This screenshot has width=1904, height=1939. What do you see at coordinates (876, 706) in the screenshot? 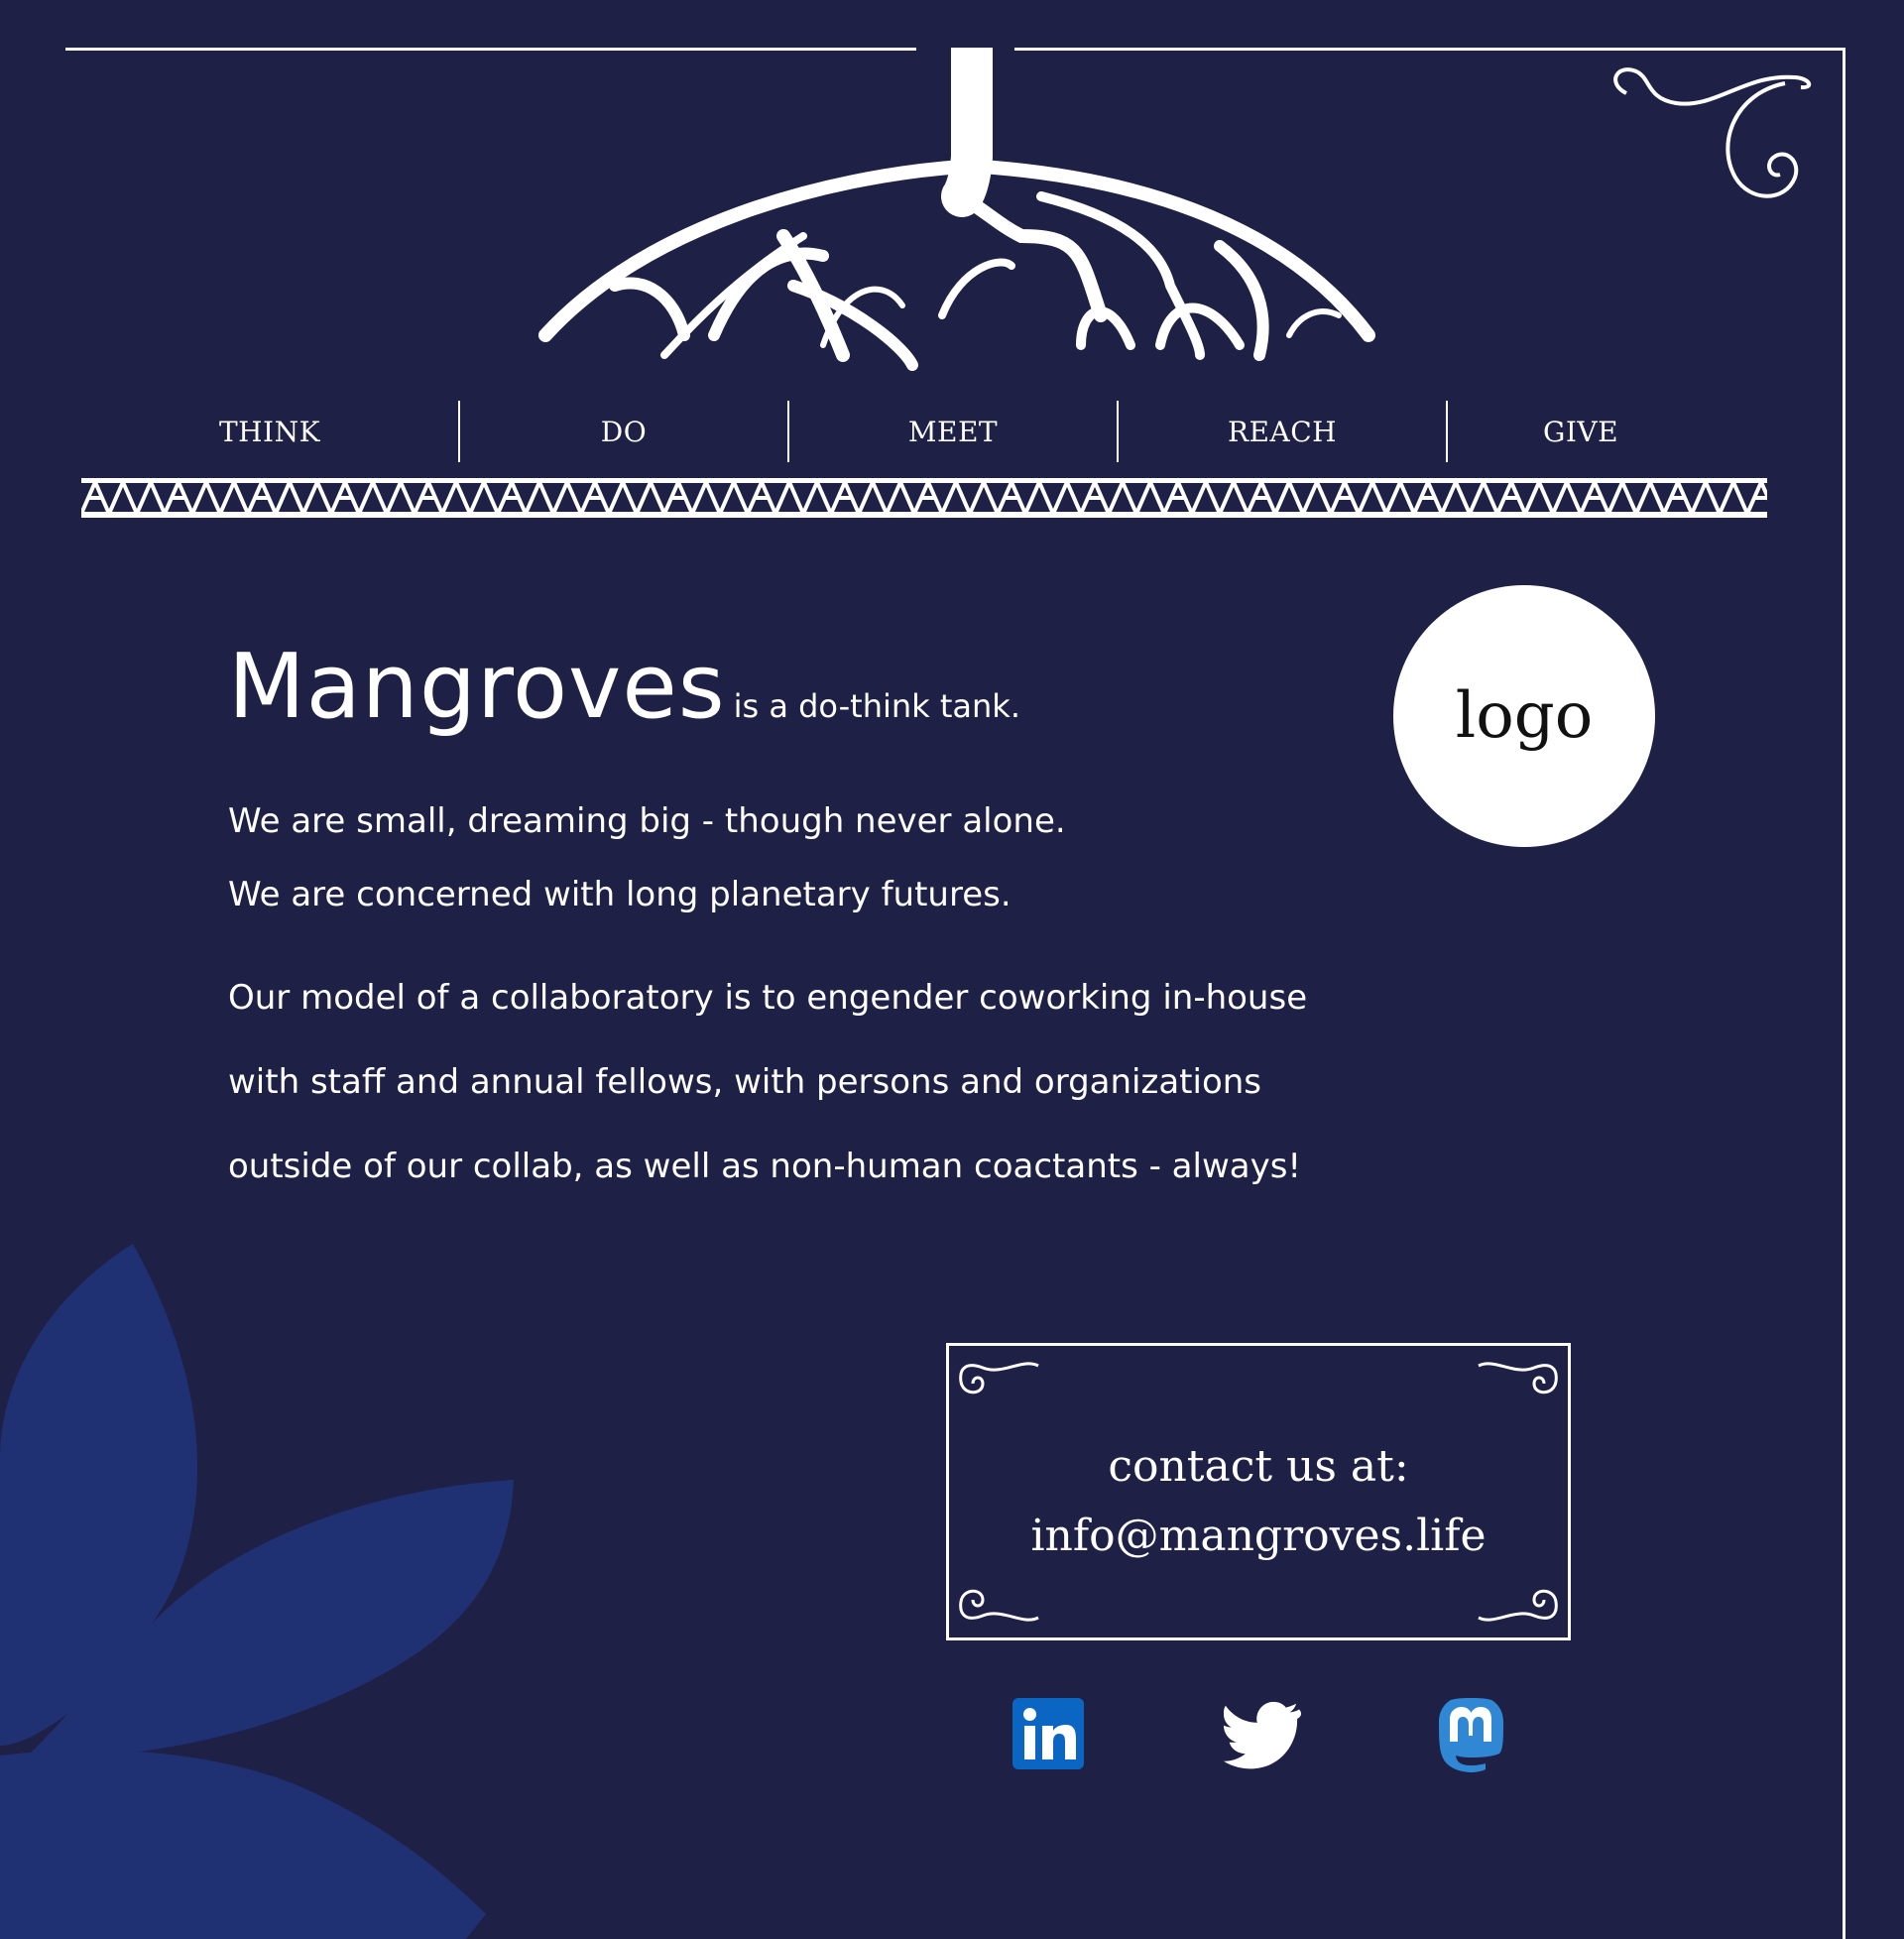
I see `brand-tagline: is a do-think tank.` at bounding box center [876, 706].